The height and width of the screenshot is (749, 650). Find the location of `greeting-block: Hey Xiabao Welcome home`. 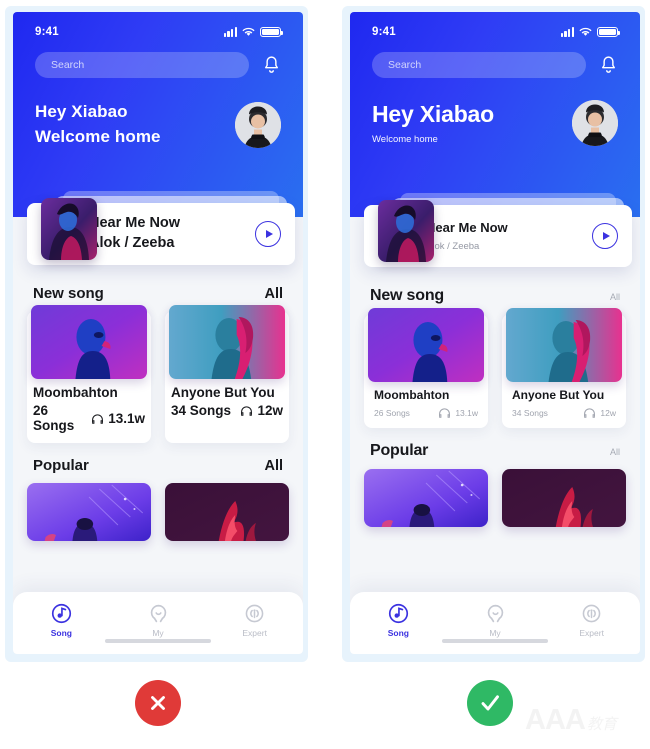

greeting-block: Hey Xiabao Welcome home is located at coordinates (495, 112).